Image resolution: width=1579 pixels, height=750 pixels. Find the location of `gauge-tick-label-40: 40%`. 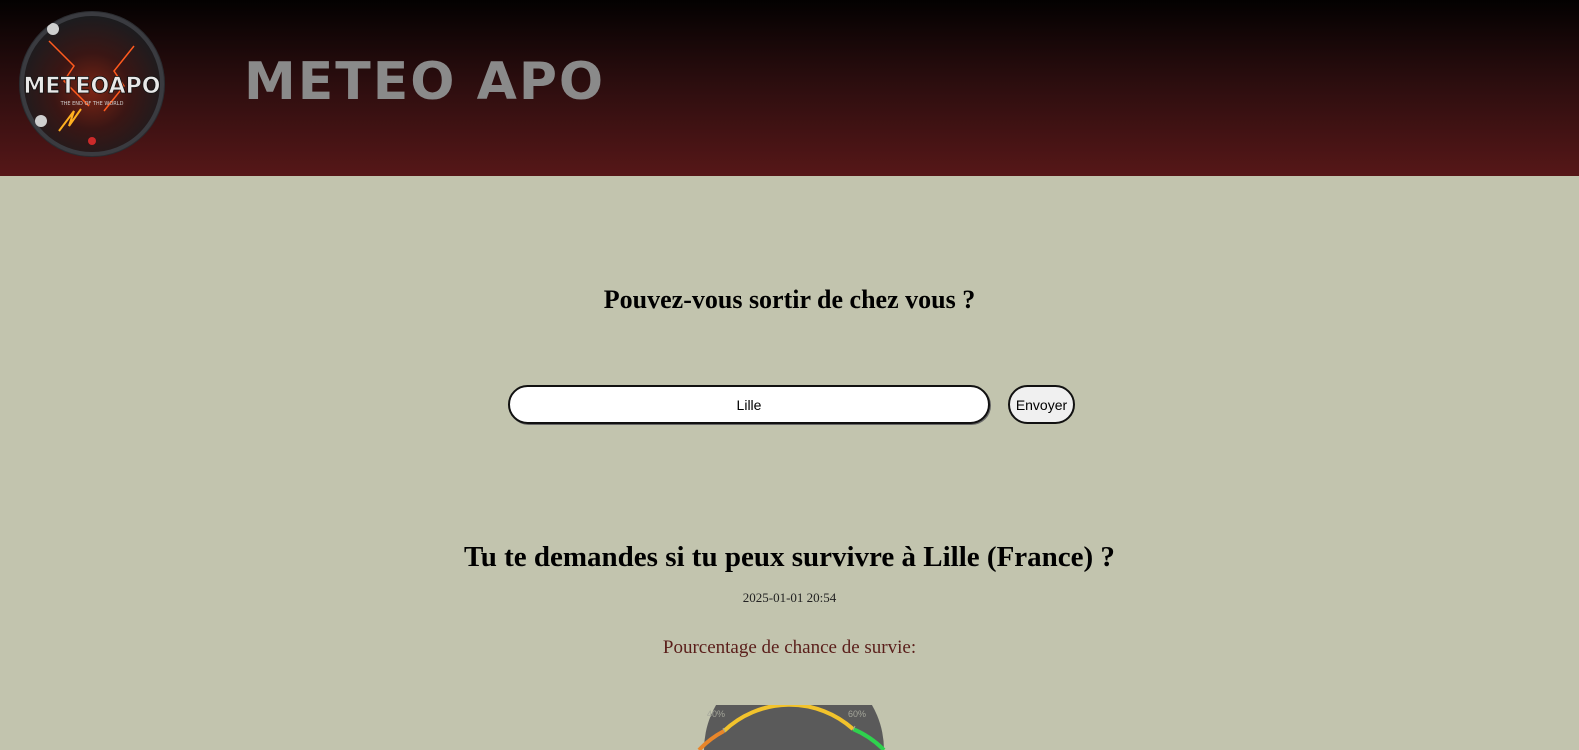

gauge-tick-label-40: 40% is located at coordinates (716, 714).